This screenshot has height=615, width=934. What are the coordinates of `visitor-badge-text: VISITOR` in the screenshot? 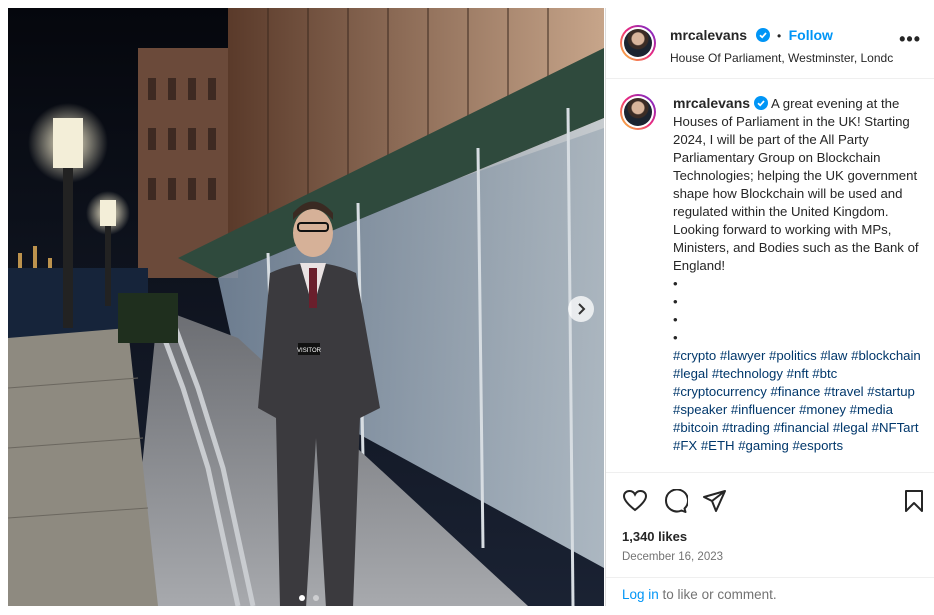 It's located at (309, 351).